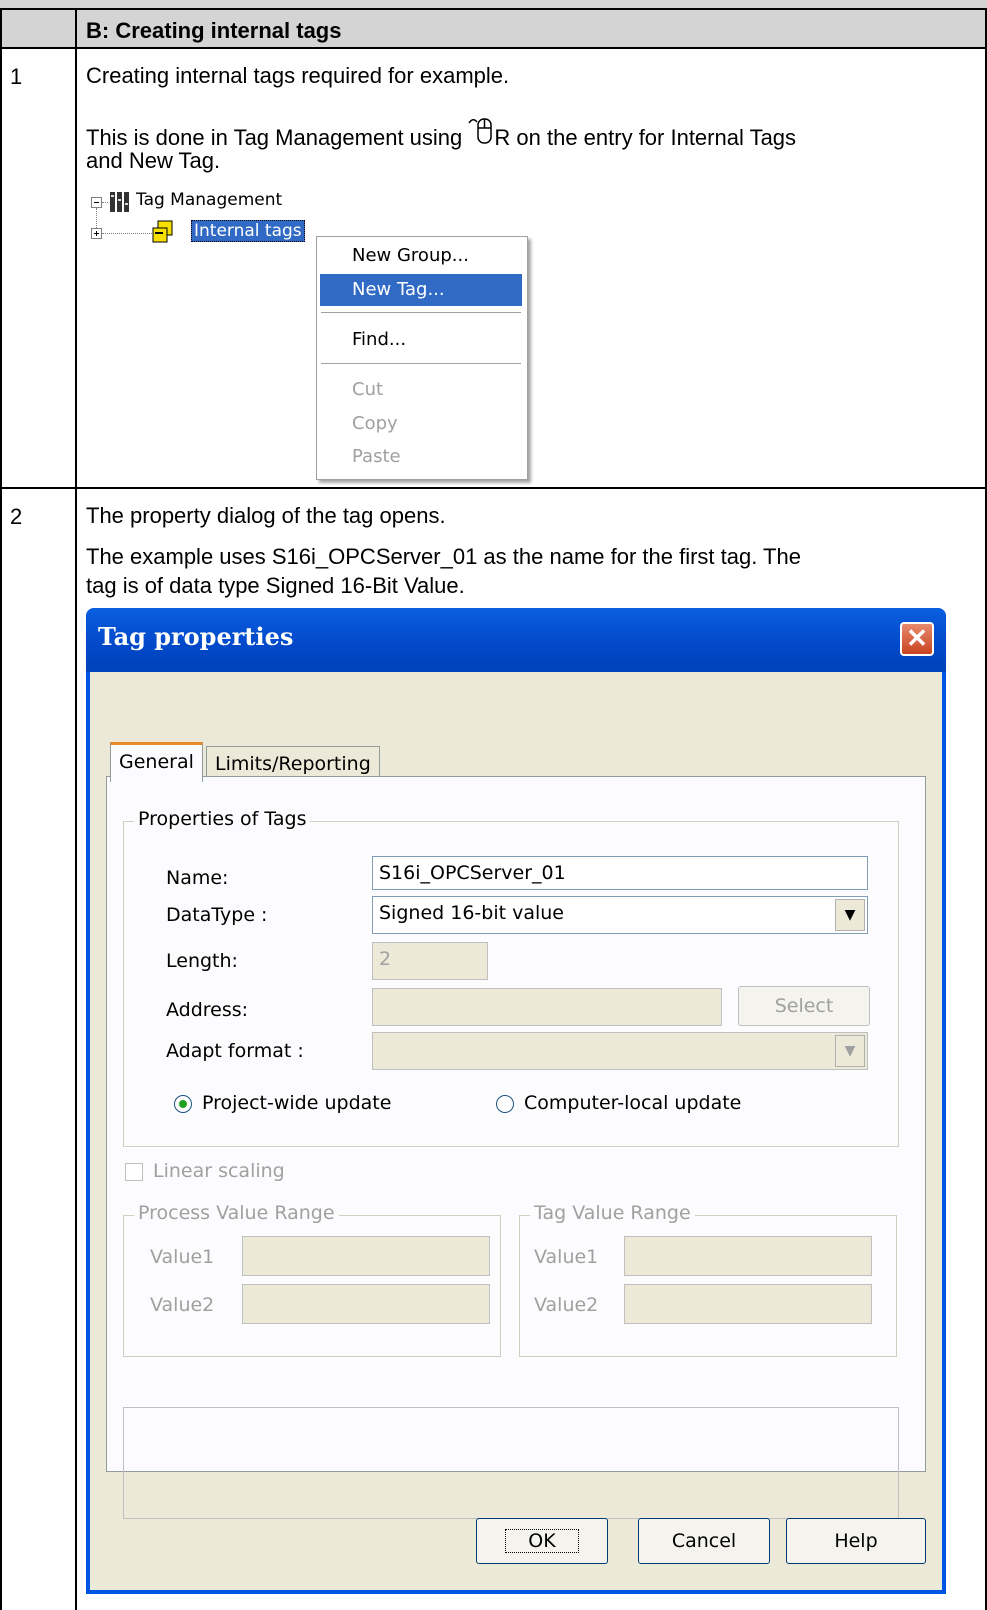  Describe the element at coordinates (511, 1463) in the screenshot. I see `info-box` at that location.